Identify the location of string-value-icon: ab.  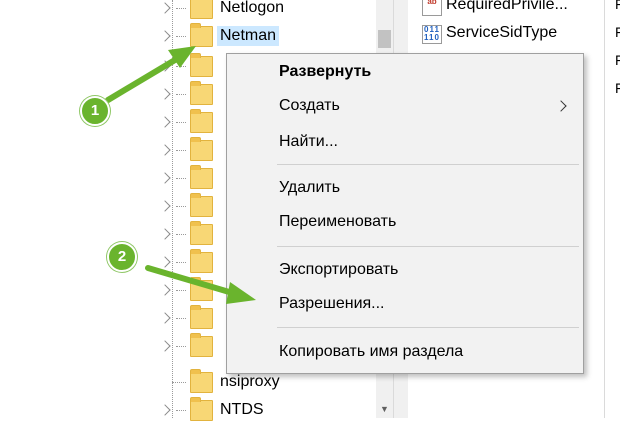
(432, 8).